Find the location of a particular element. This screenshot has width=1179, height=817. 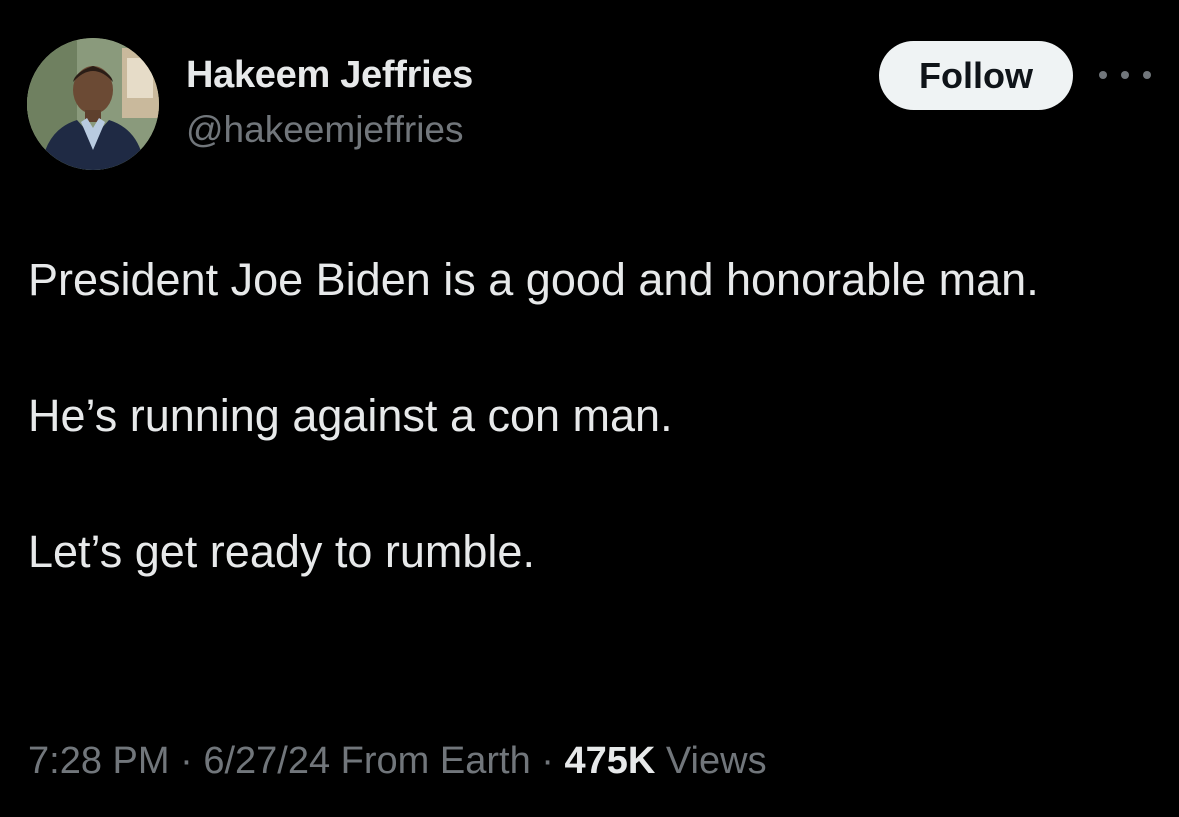

avatar-photo-icon is located at coordinates (93, 104).